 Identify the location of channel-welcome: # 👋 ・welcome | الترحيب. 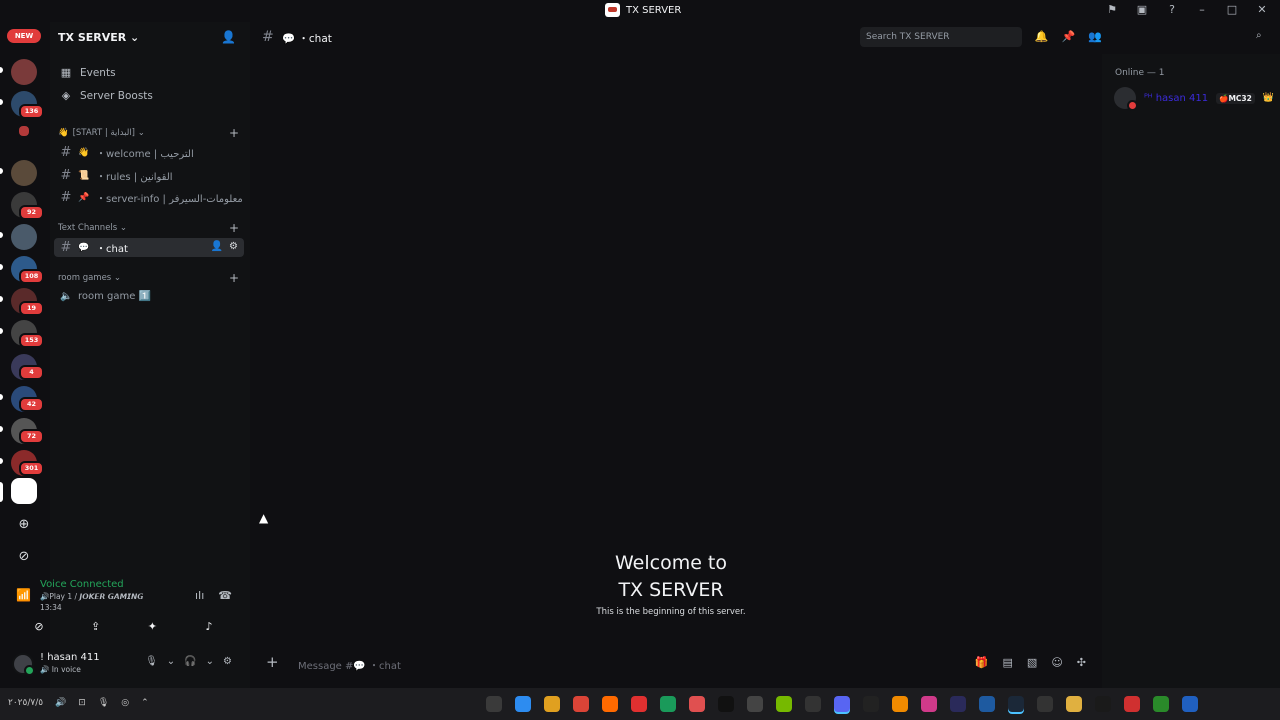
(149, 152).